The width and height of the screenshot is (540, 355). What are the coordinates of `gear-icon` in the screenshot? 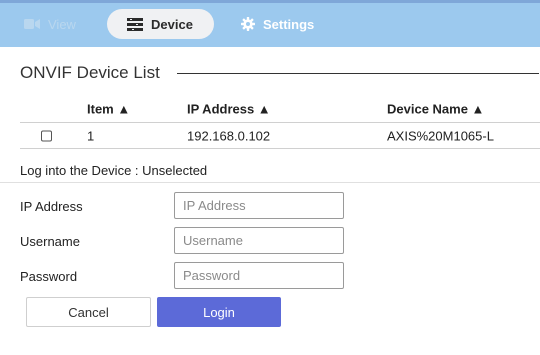 It's located at (248, 24).